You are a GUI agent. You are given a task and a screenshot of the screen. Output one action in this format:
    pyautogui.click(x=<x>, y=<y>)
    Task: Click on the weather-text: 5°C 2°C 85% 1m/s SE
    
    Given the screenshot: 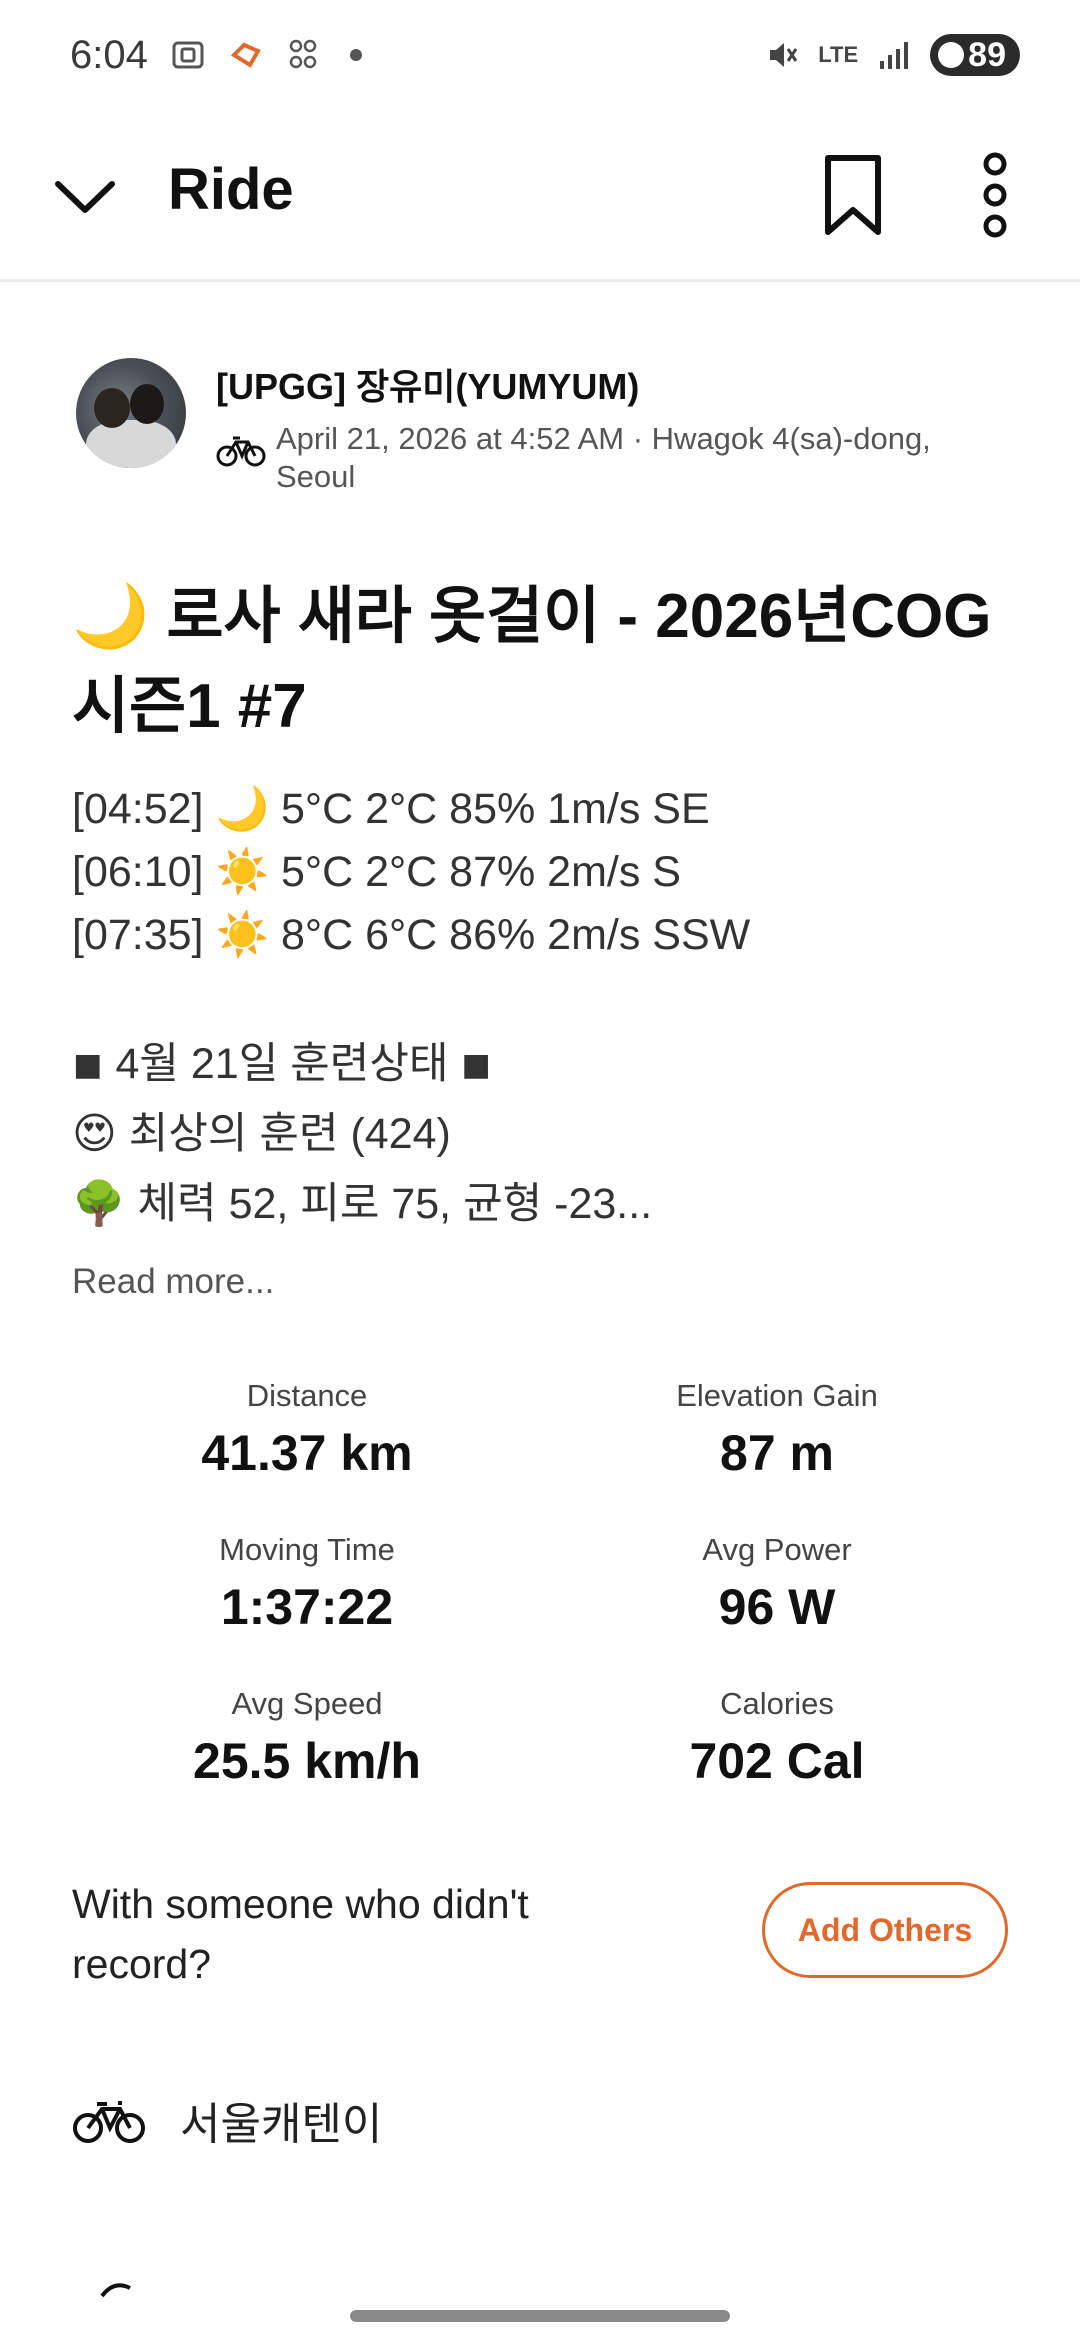 What is the action you would take?
    pyautogui.click(x=495, y=809)
    